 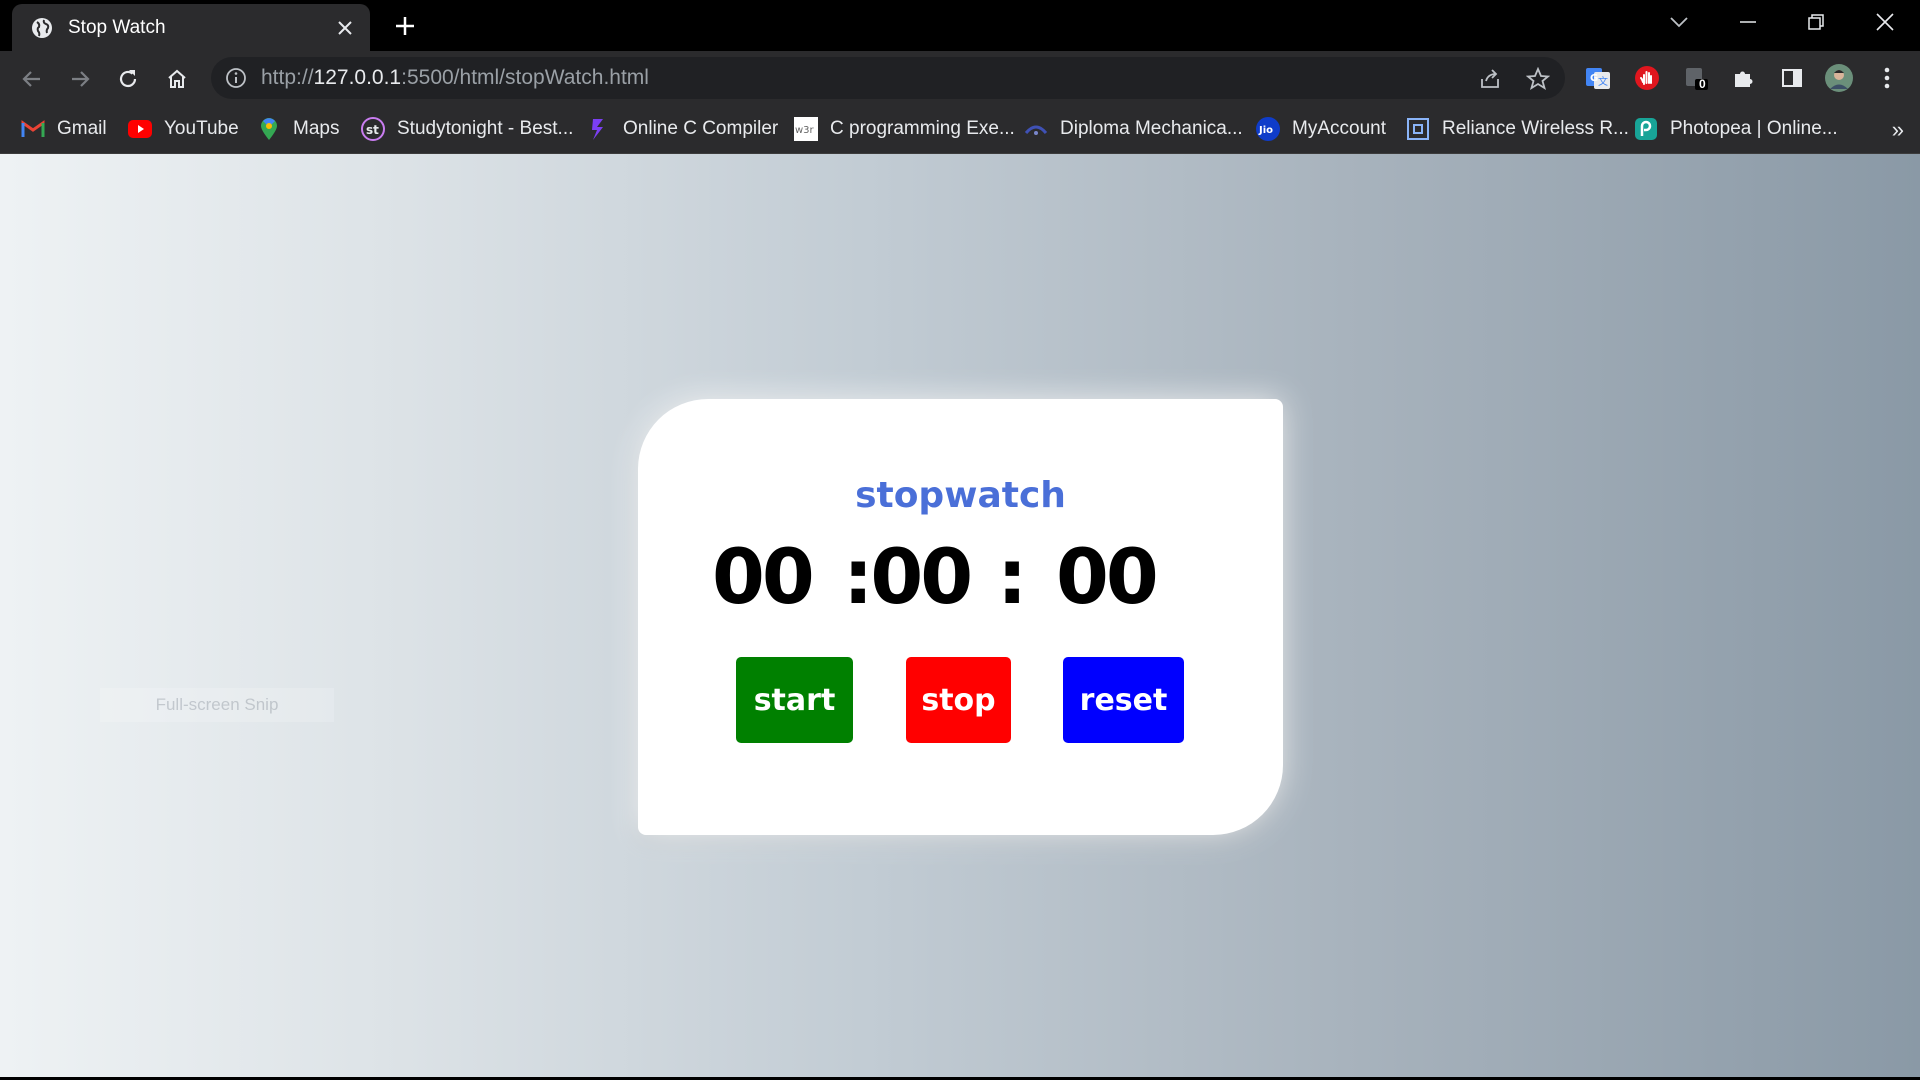 What do you see at coordinates (1887, 78) in the screenshot?
I see `browser-menu-icon` at bounding box center [1887, 78].